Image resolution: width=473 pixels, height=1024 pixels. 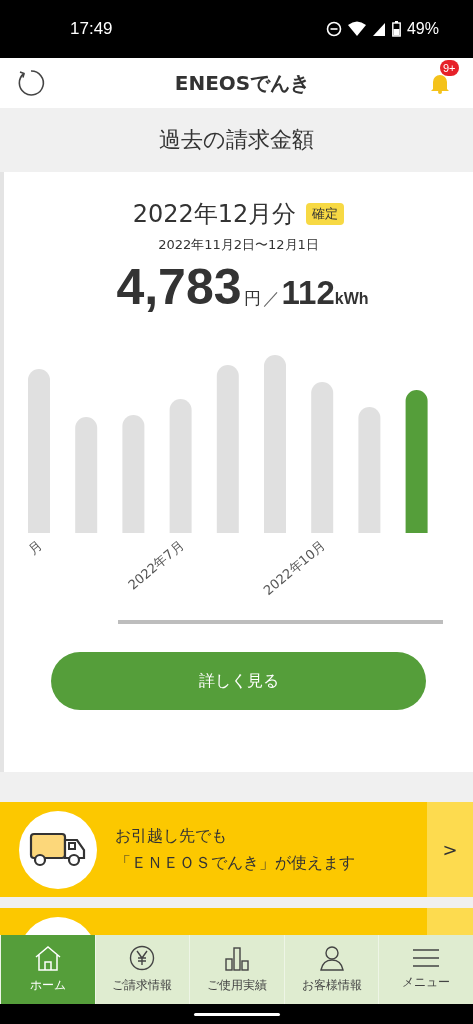 What do you see at coordinates (351, 299) in the screenshot?
I see `usage-unit: kWh` at bounding box center [351, 299].